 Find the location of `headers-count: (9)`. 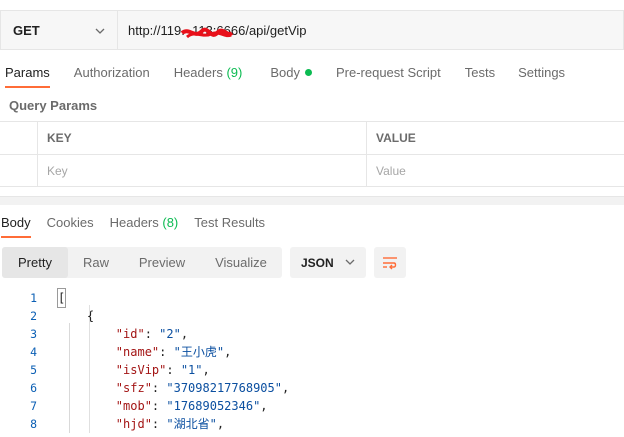

headers-count: (9) is located at coordinates (234, 72).